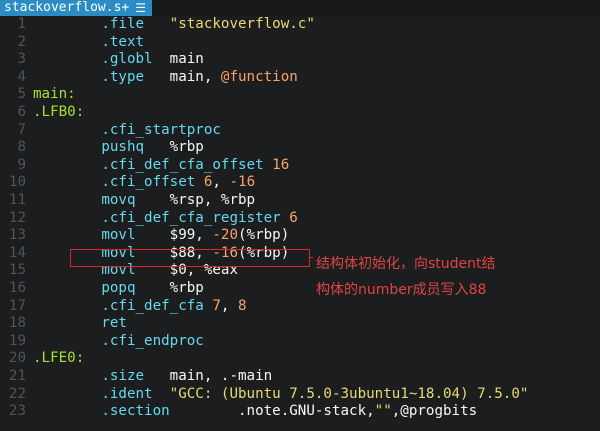 Image resolution: width=600 pixels, height=431 pixels. I want to click on tab-bar: stackoverflow.s+ ☰, so click(300, 8).